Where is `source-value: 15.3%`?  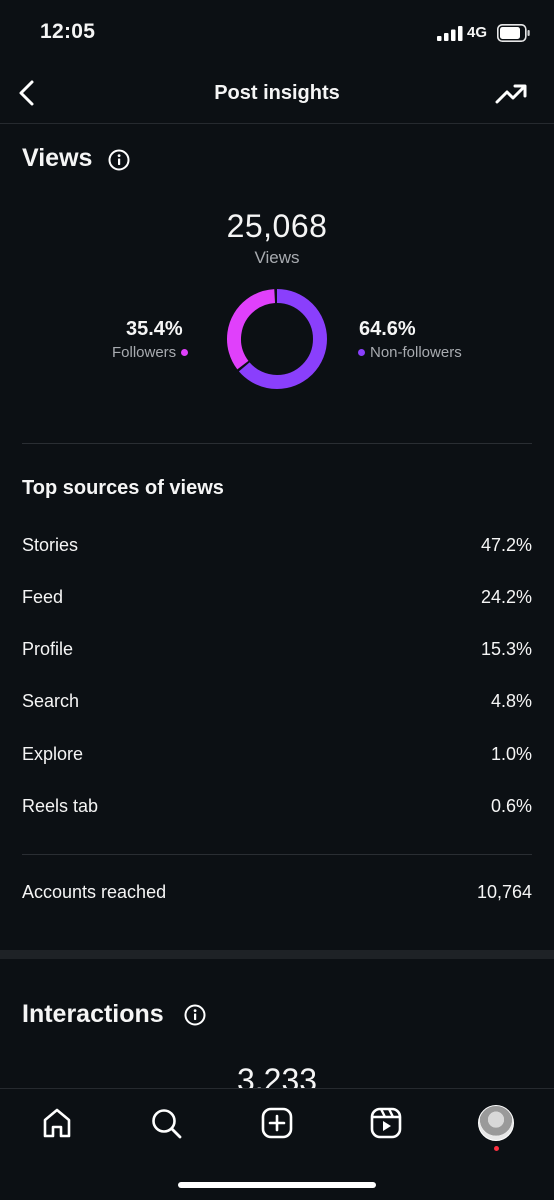
source-value: 15.3% is located at coordinates (506, 649).